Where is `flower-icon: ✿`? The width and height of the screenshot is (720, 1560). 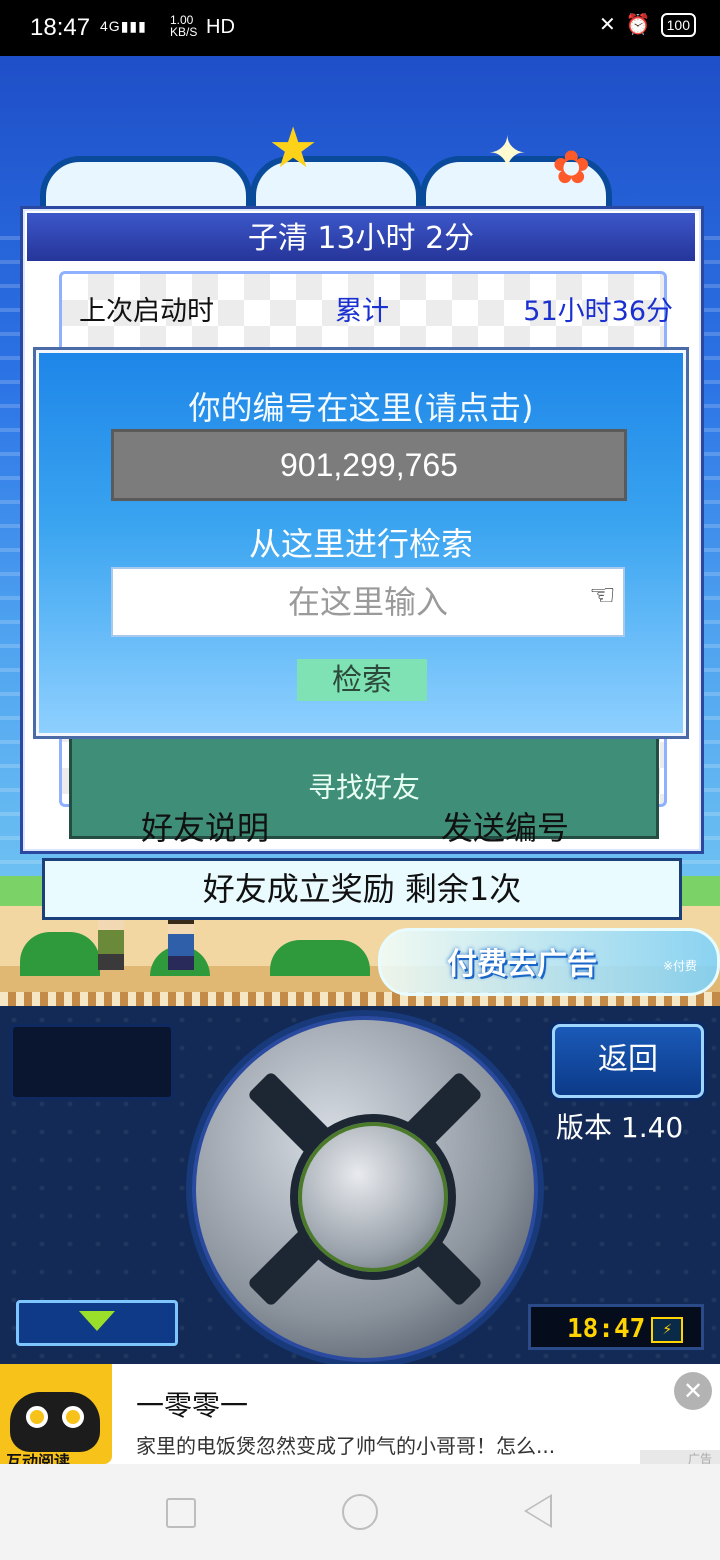 flower-icon: ✿ is located at coordinates (571, 167).